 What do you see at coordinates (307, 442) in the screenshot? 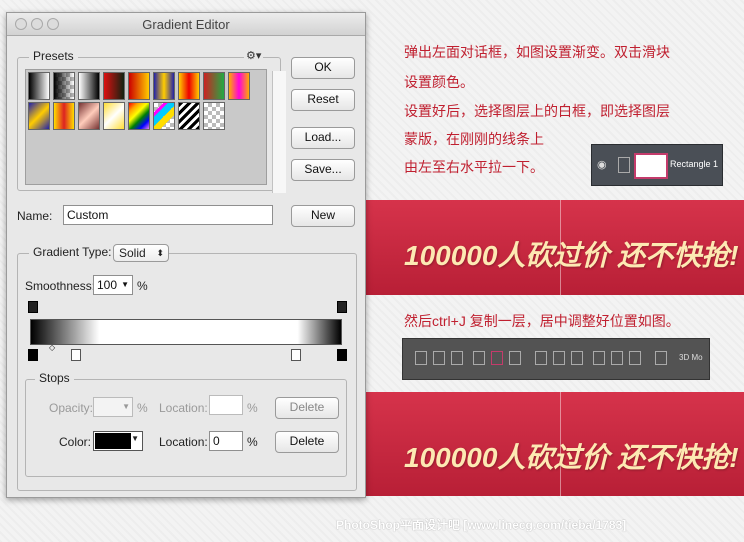
I see `delete-color-stop-button: Delete` at bounding box center [307, 442].